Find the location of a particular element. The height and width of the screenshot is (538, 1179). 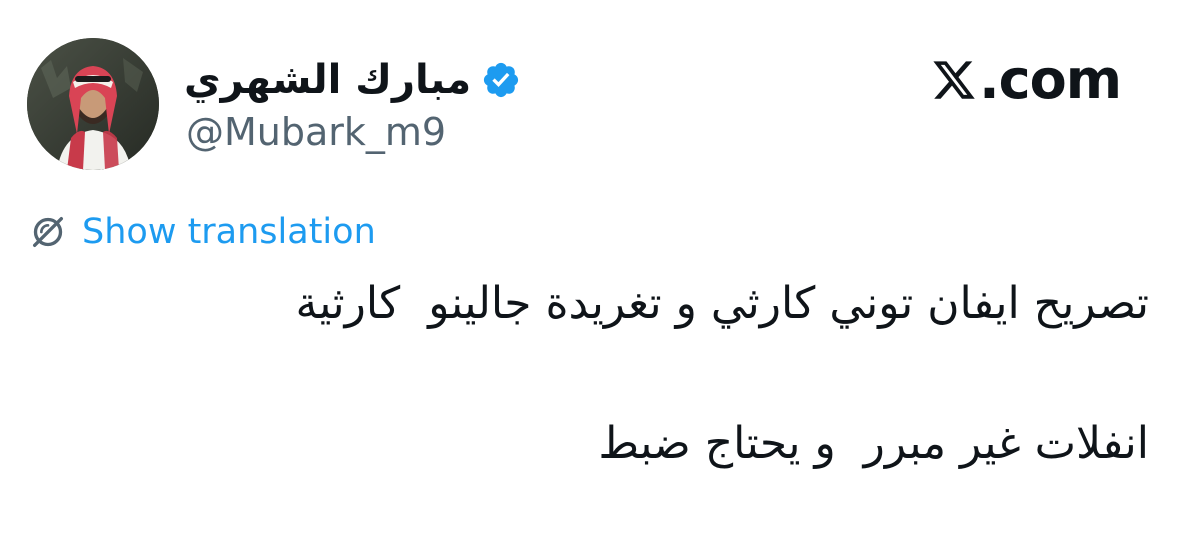

author-handle: @Mubark_m9 is located at coordinates (316, 132).